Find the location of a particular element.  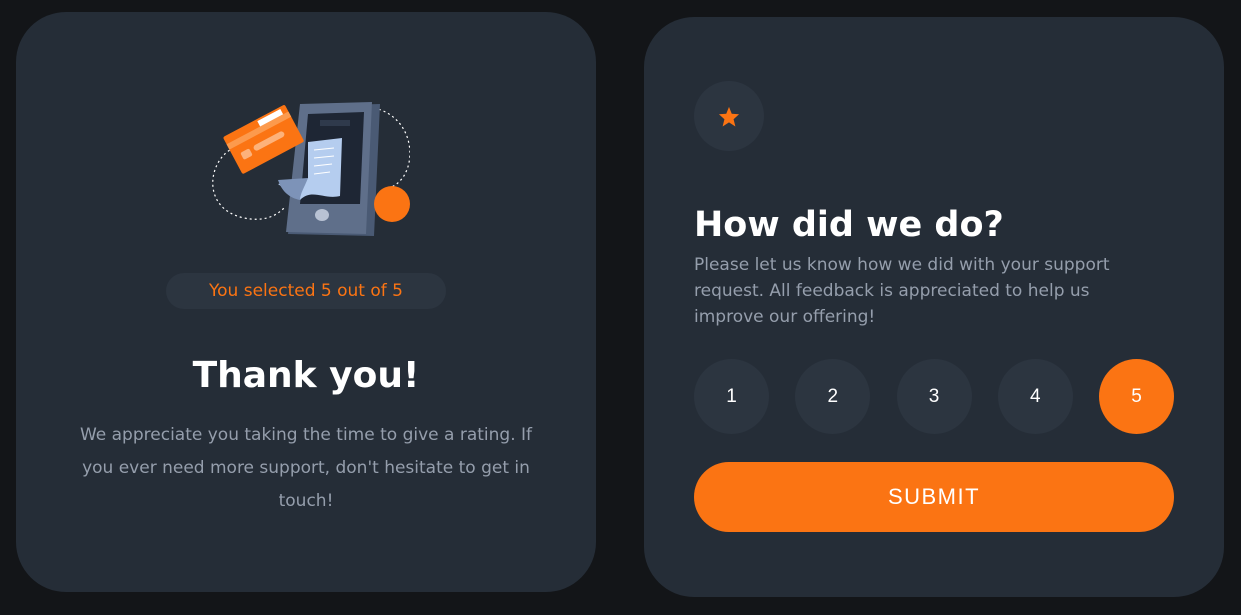

rating-options: 1 2 3 4 5 is located at coordinates (934, 396).